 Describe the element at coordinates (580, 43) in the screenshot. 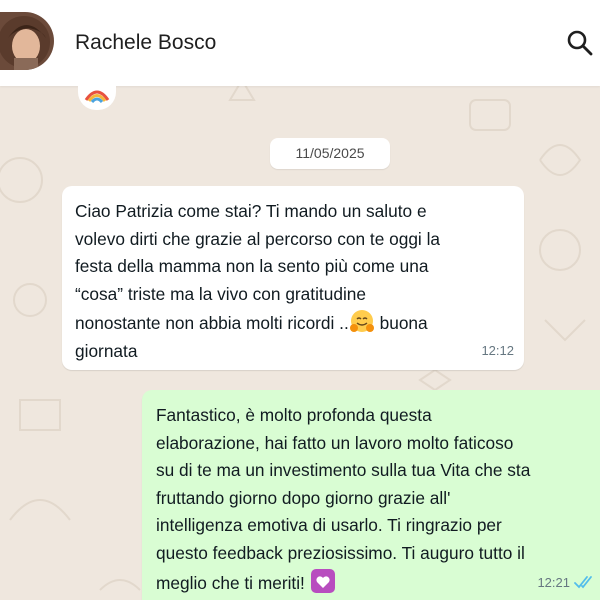

I see `search-icon` at that location.